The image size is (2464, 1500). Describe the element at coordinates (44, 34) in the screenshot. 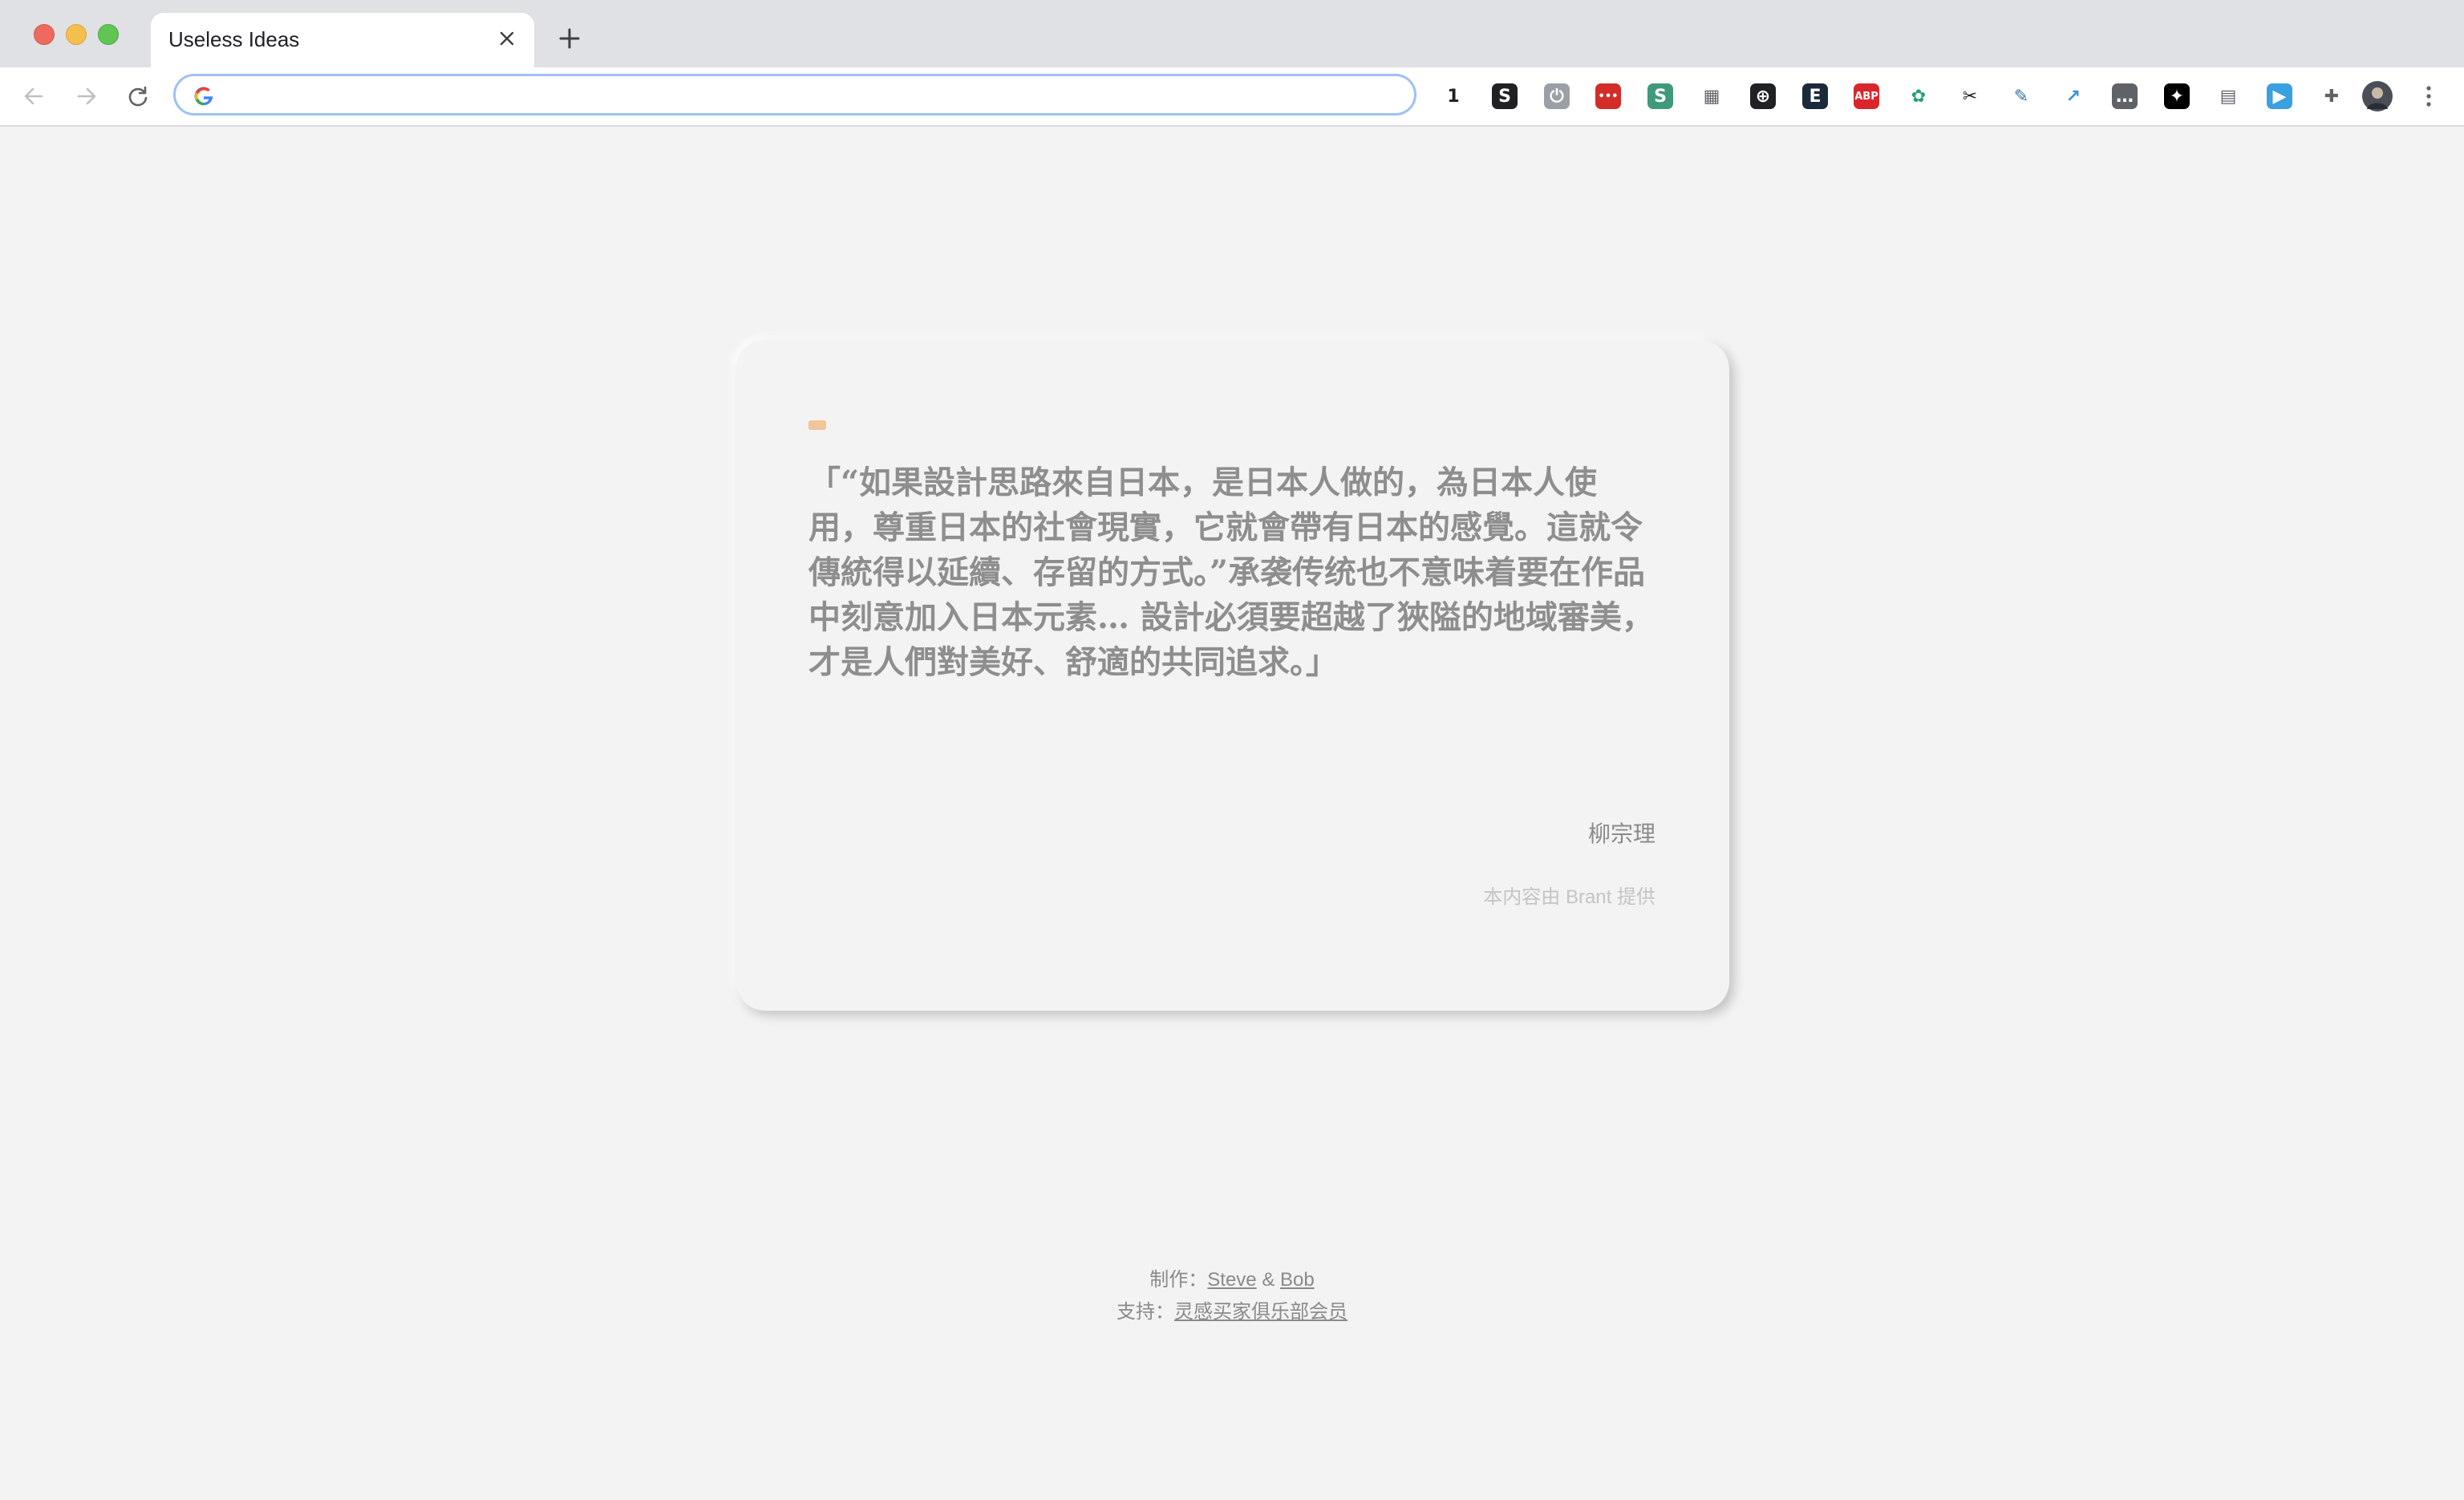

I see `window-close-button` at that location.